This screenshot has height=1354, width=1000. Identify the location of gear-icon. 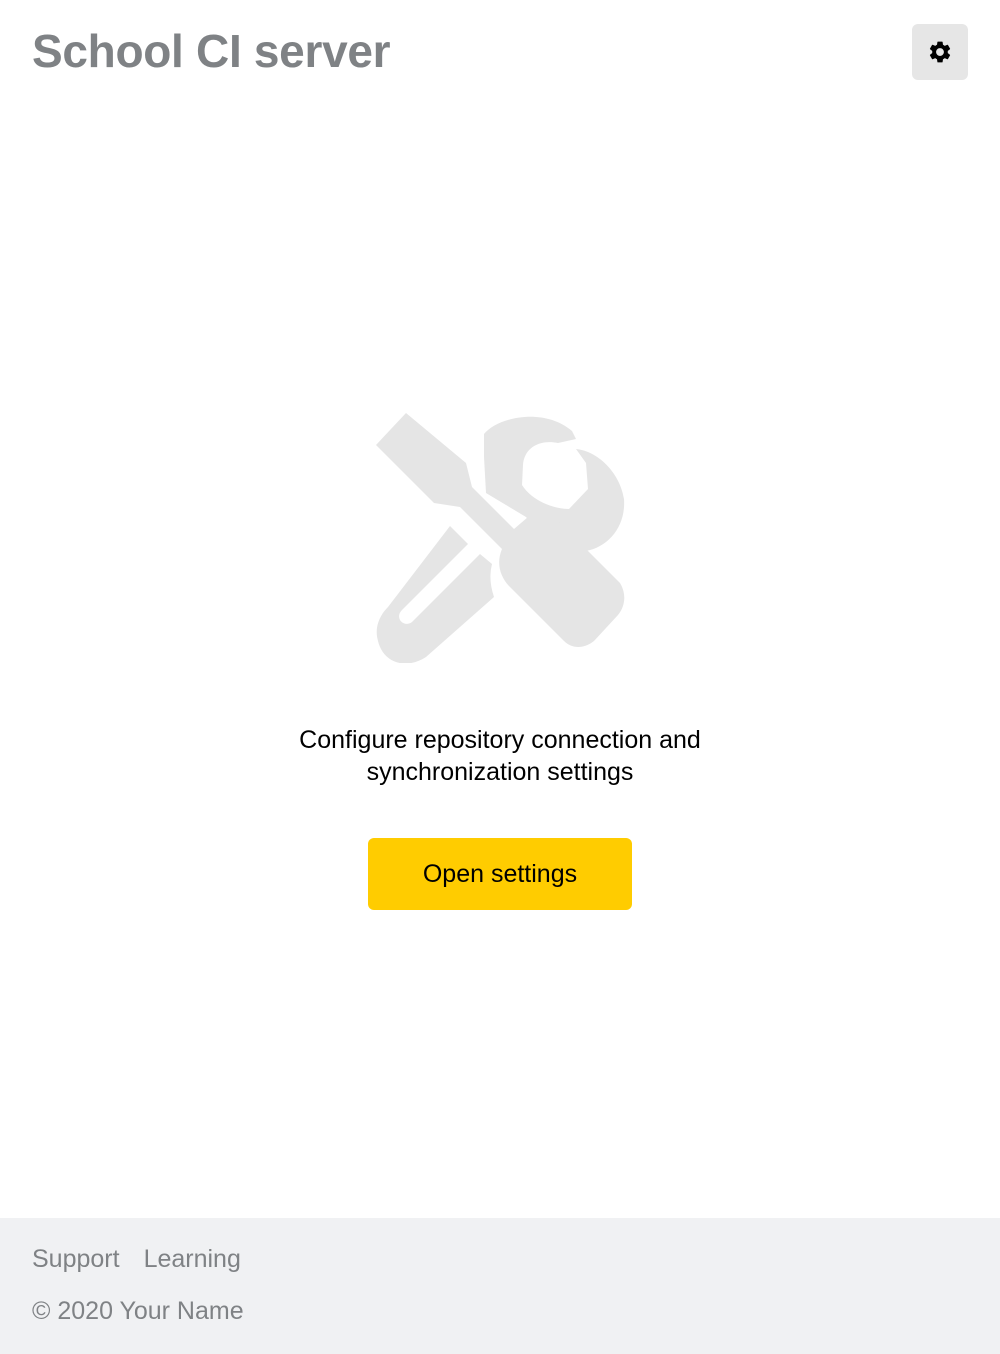
(940, 52).